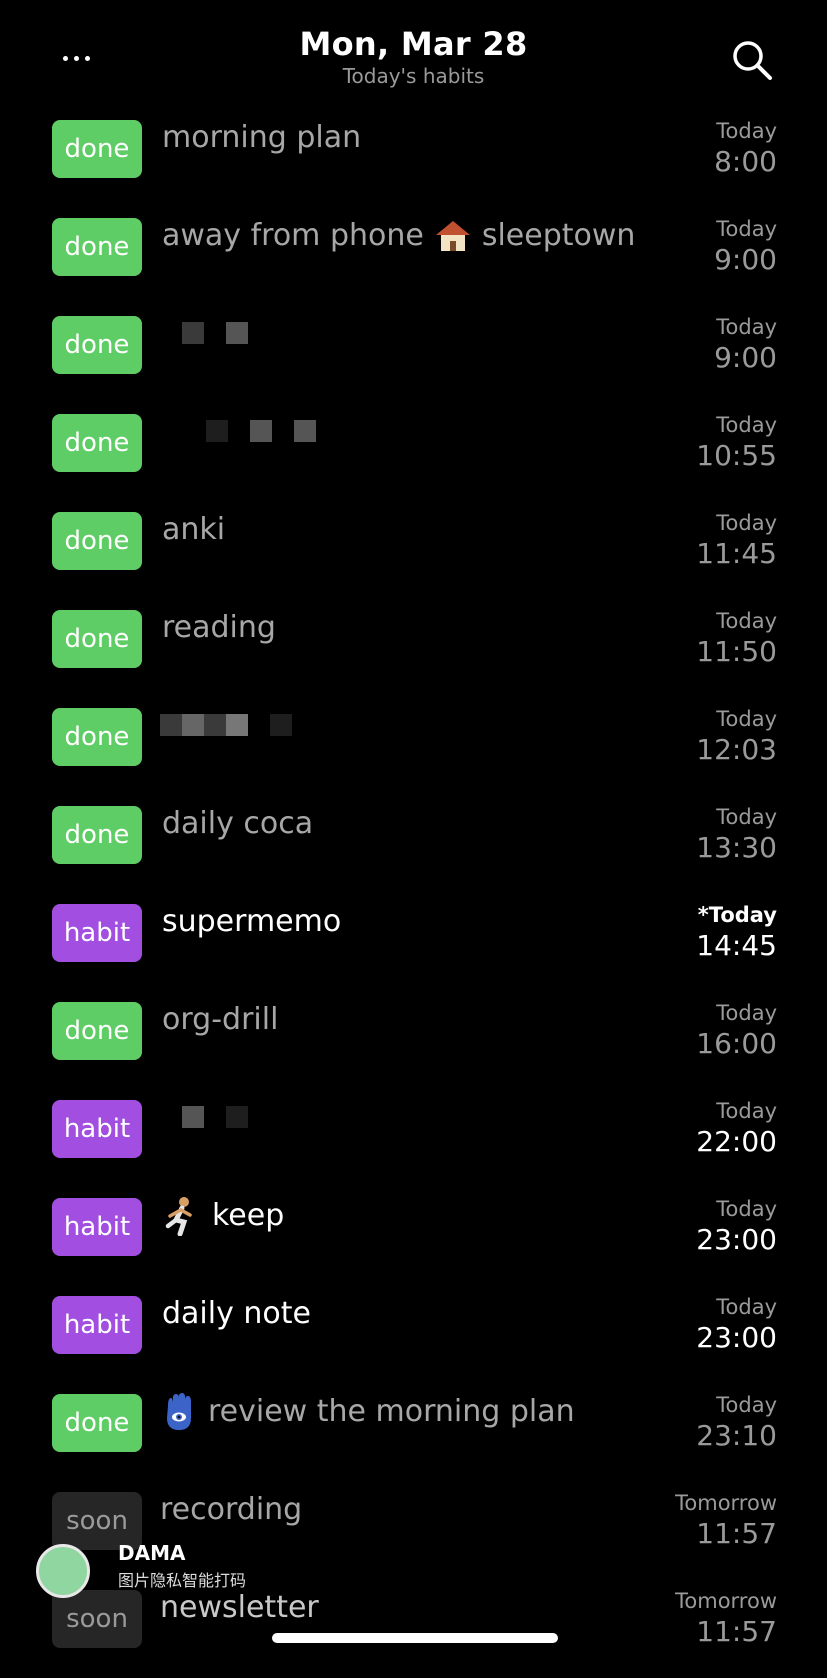  I want to click on habit-name-text: recording, so click(231, 1509).